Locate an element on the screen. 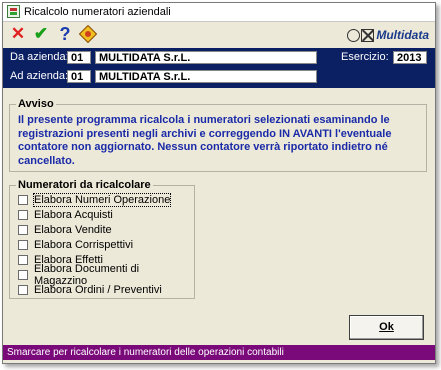  title-bar: Ricalcolo numeratori aziendali is located at coordinates (219, 12).